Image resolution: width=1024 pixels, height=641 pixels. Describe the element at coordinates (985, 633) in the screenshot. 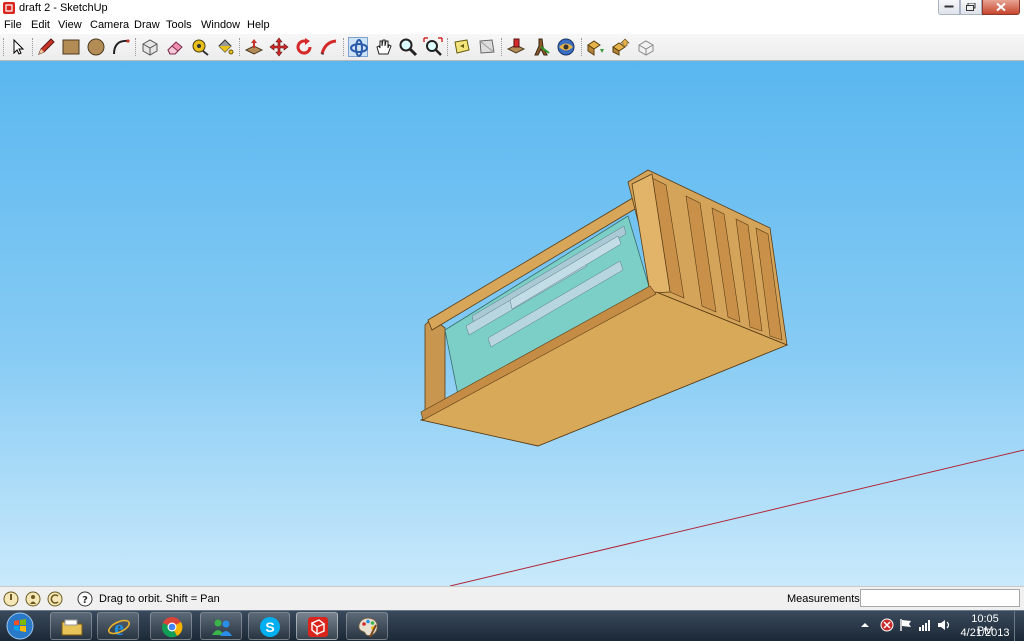

I see `clock-date: 4/21/2013` at that location.